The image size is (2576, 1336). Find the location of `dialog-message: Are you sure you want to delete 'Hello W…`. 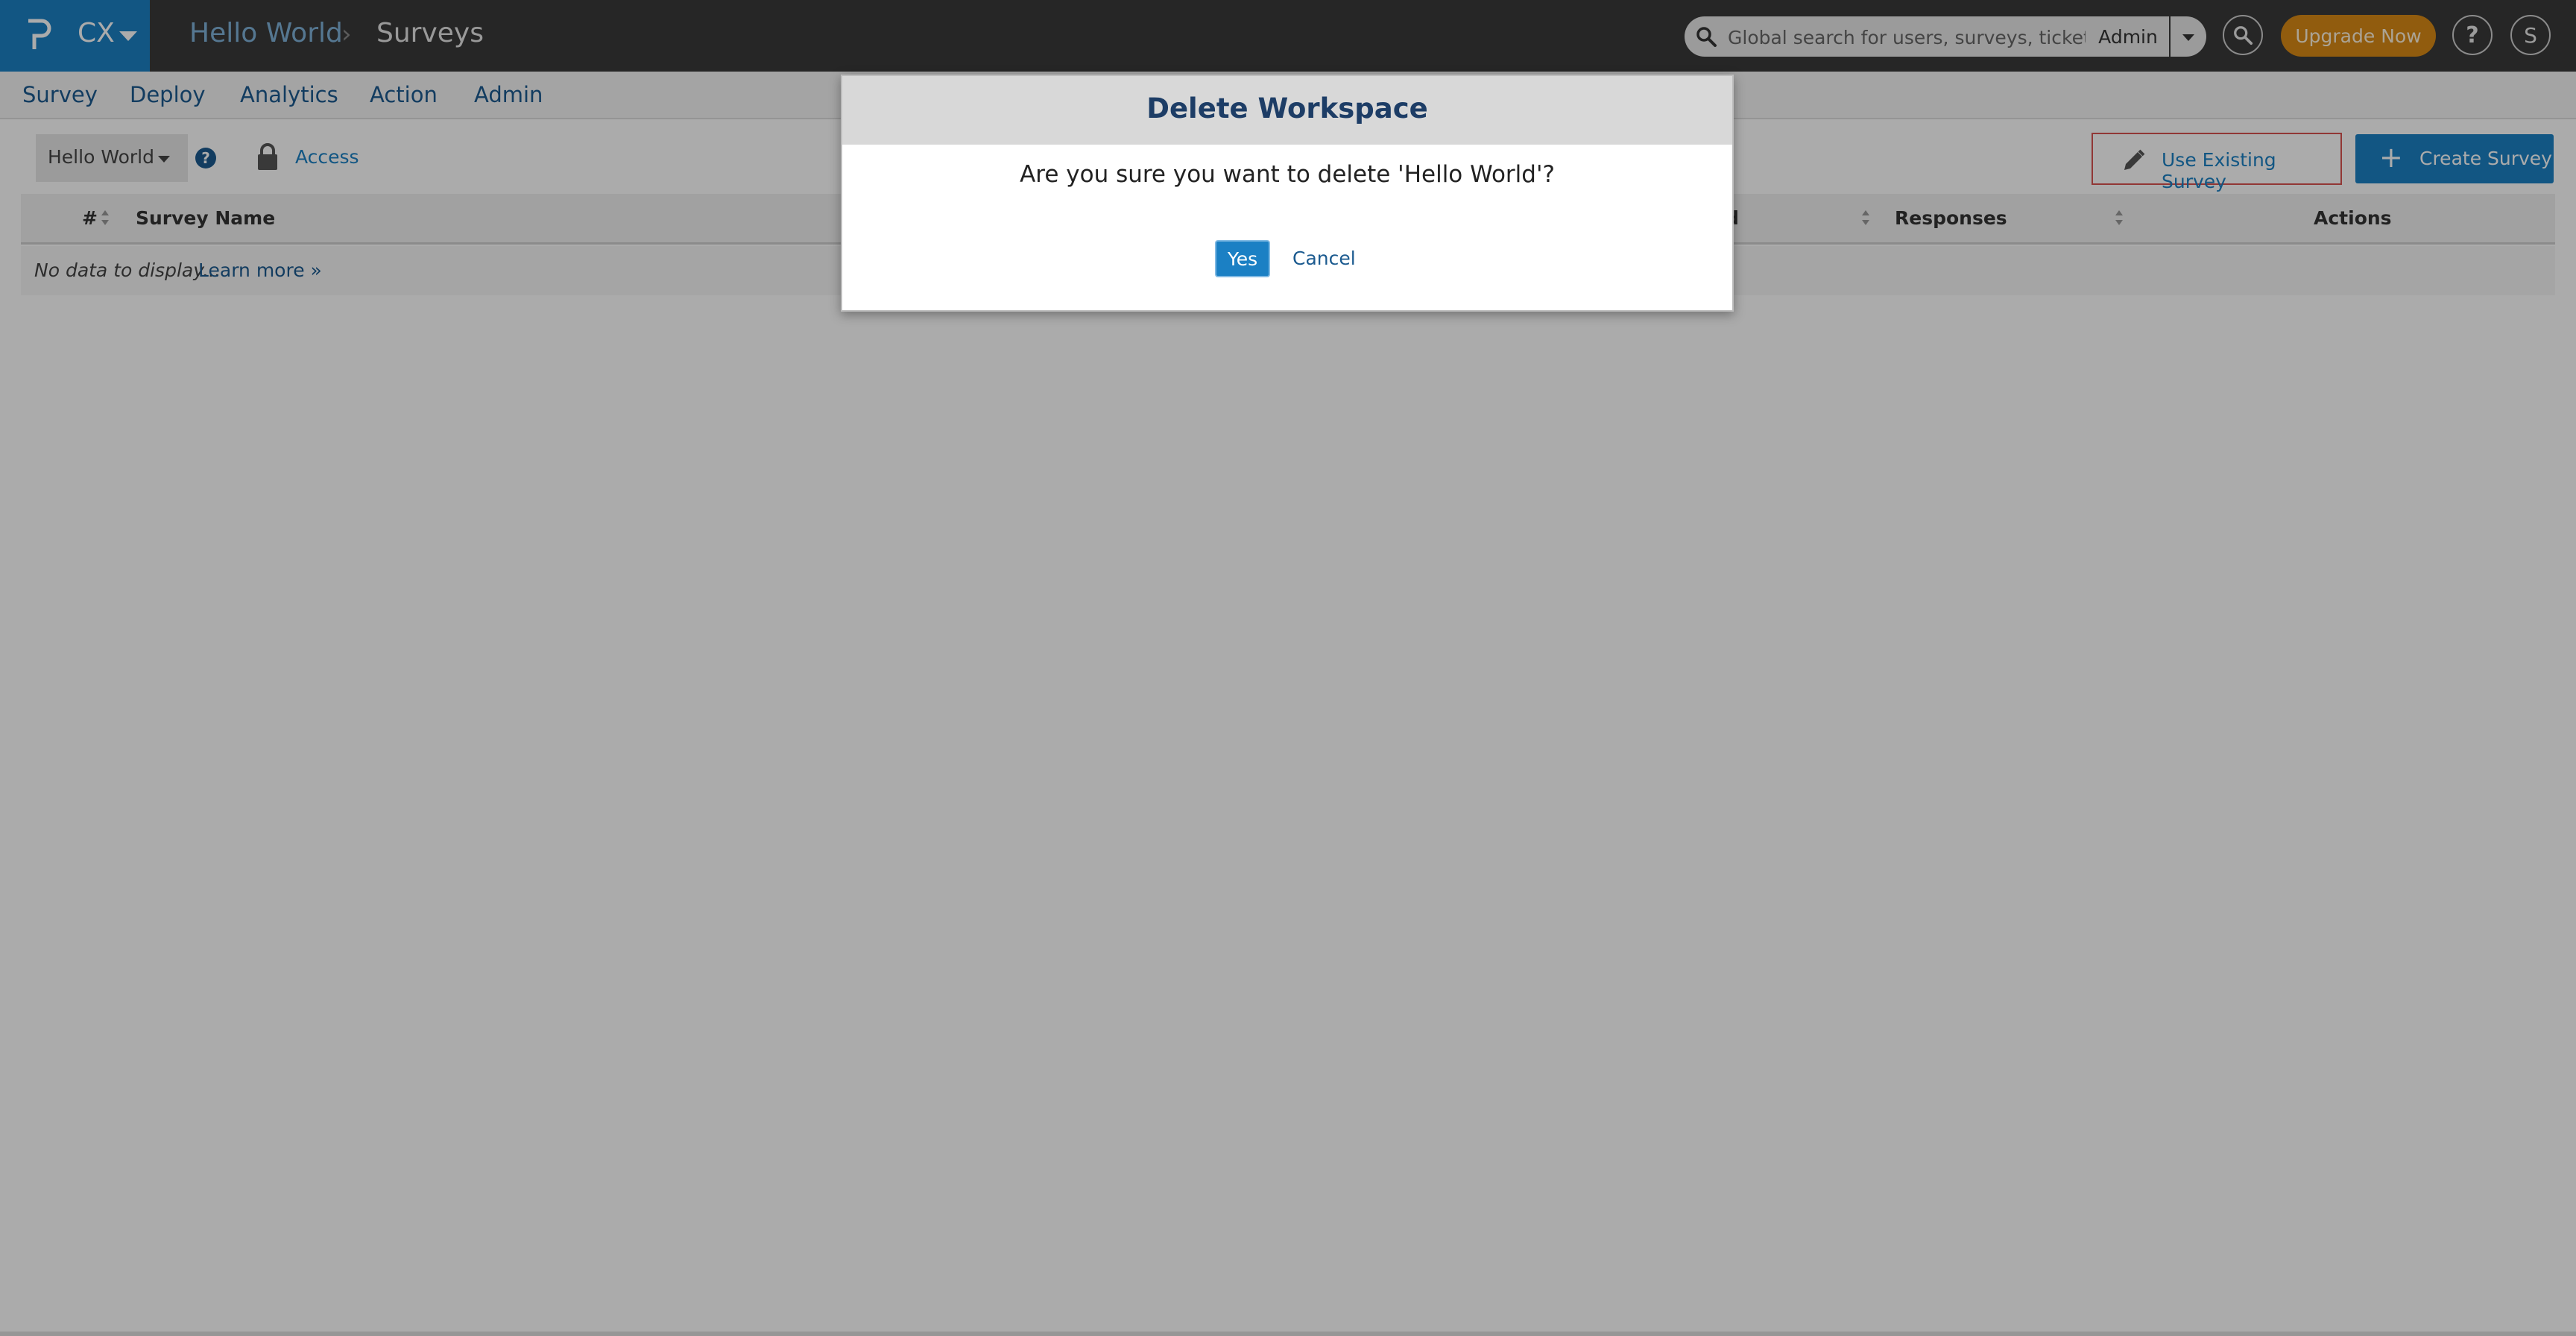

dialog-message: Are you sure you want to delete 'Hello W… is located at coordinates (1287, 174).